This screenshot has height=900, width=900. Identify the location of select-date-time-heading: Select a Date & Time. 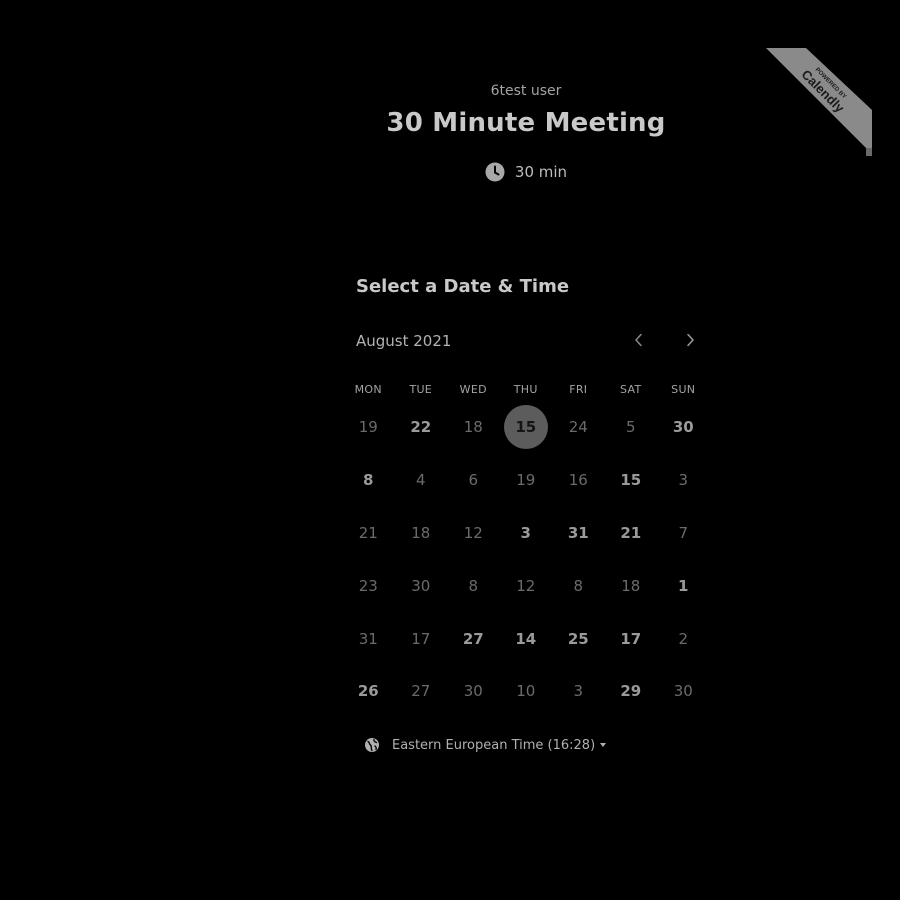
(463, 286).